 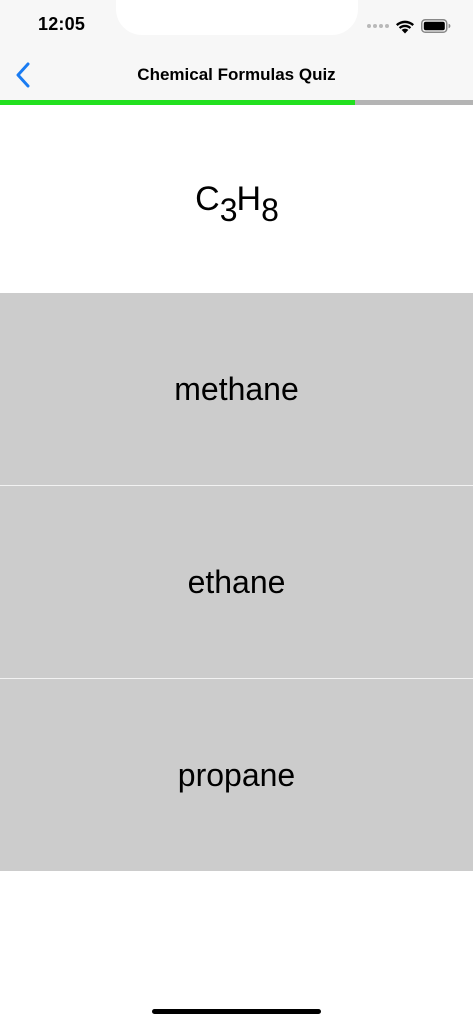 What do you see at coordinates (249, 198) in the screenshot?
I see `formula-element-h: H` at bounding box center [249, 198].